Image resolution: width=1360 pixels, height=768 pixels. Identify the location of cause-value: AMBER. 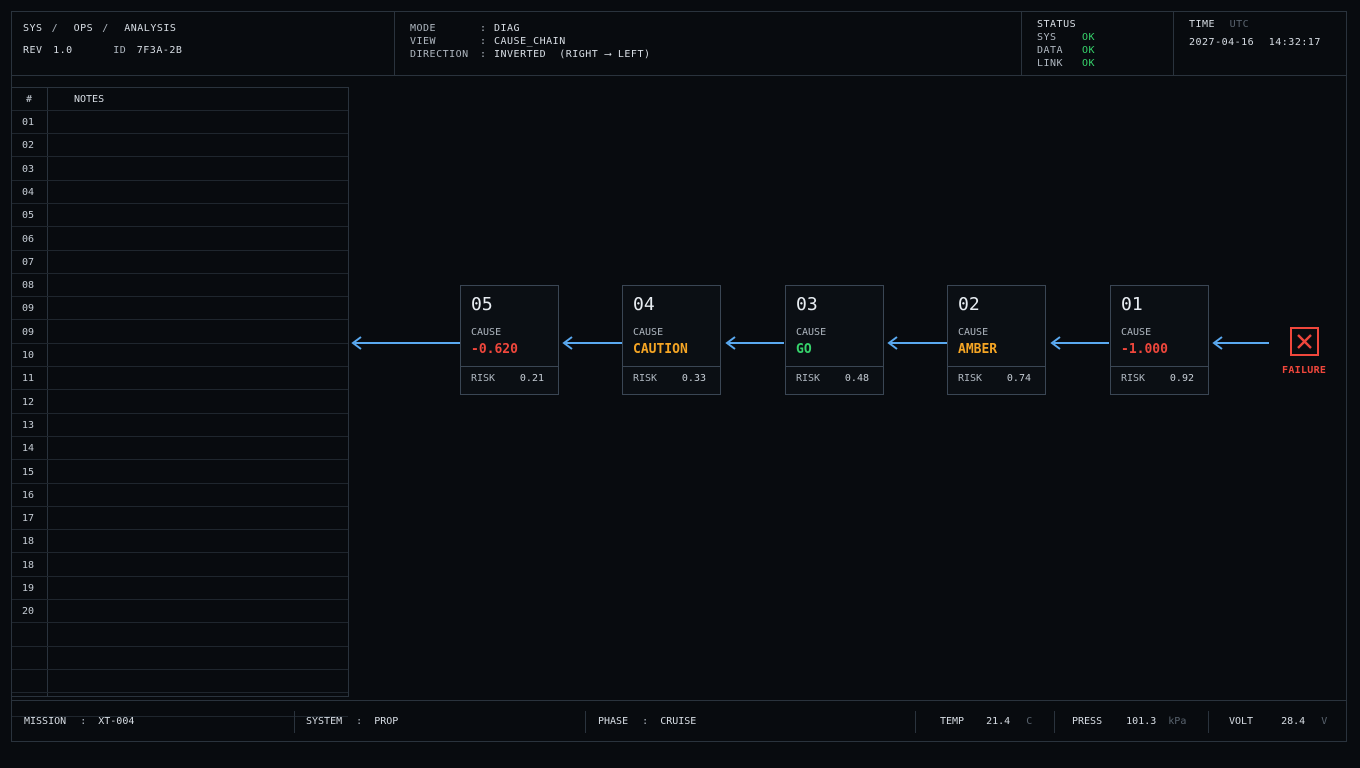
(978, 349).